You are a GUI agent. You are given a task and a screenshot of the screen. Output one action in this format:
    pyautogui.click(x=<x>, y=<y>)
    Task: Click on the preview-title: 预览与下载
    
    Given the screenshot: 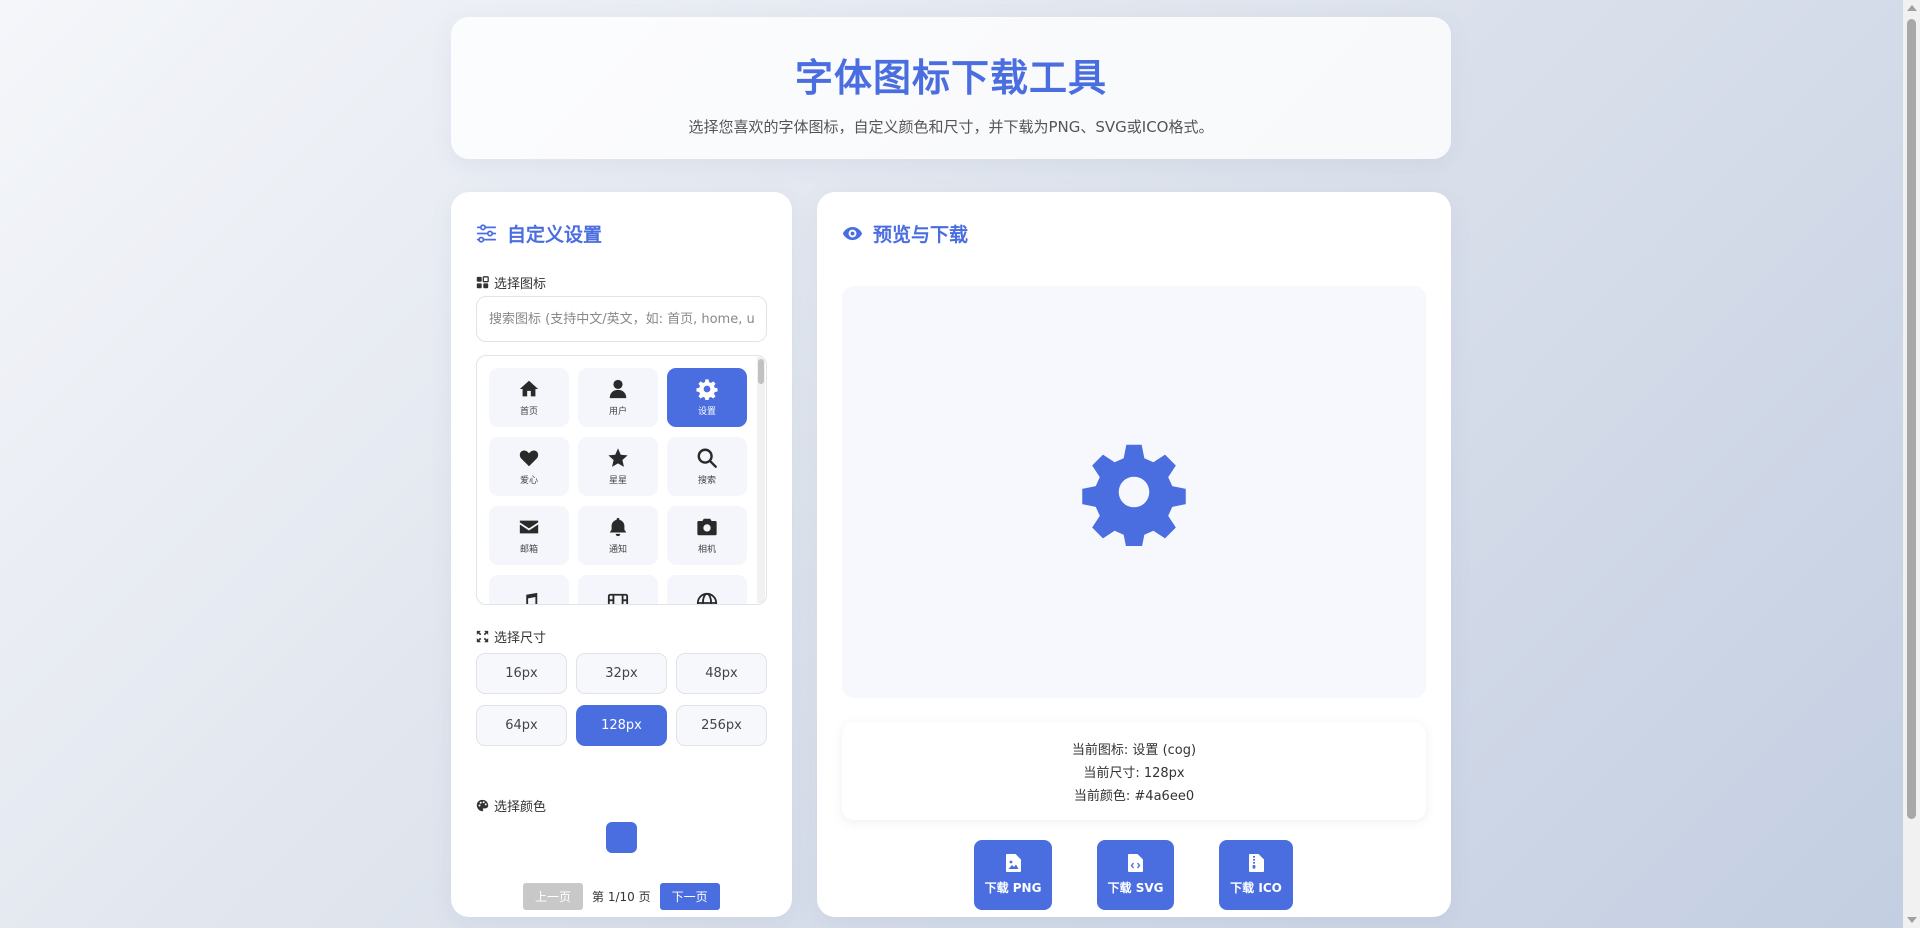 What is the action you would take?
    pyautogui.click(x=905, y=233)
    